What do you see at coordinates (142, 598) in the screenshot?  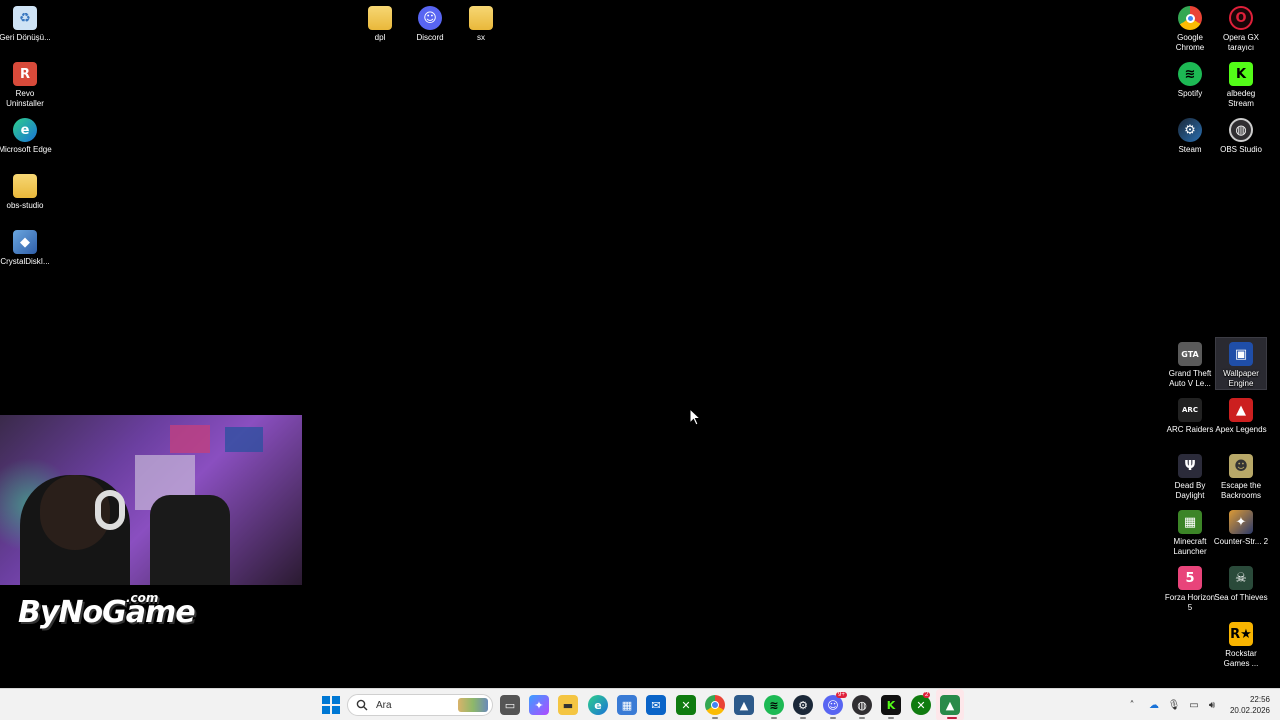 I see `brand-suffix: .com` at bounding box center [142, 598].